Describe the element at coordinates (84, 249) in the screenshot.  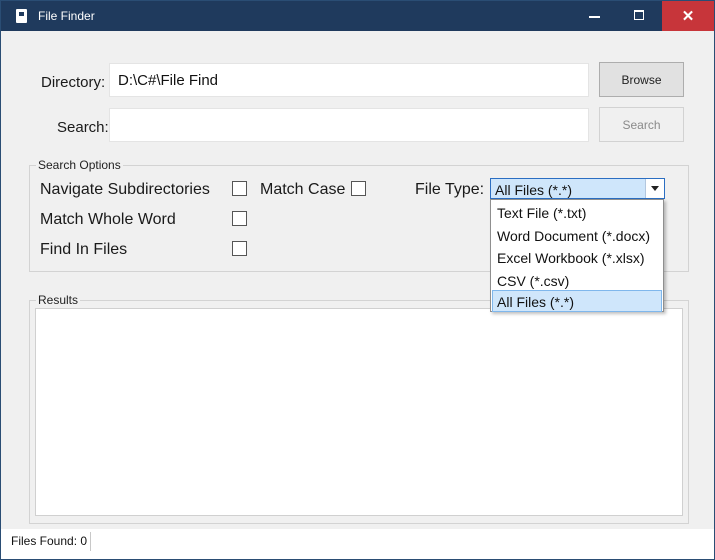
I see `find-in-files-label: Find In Files` at that location.